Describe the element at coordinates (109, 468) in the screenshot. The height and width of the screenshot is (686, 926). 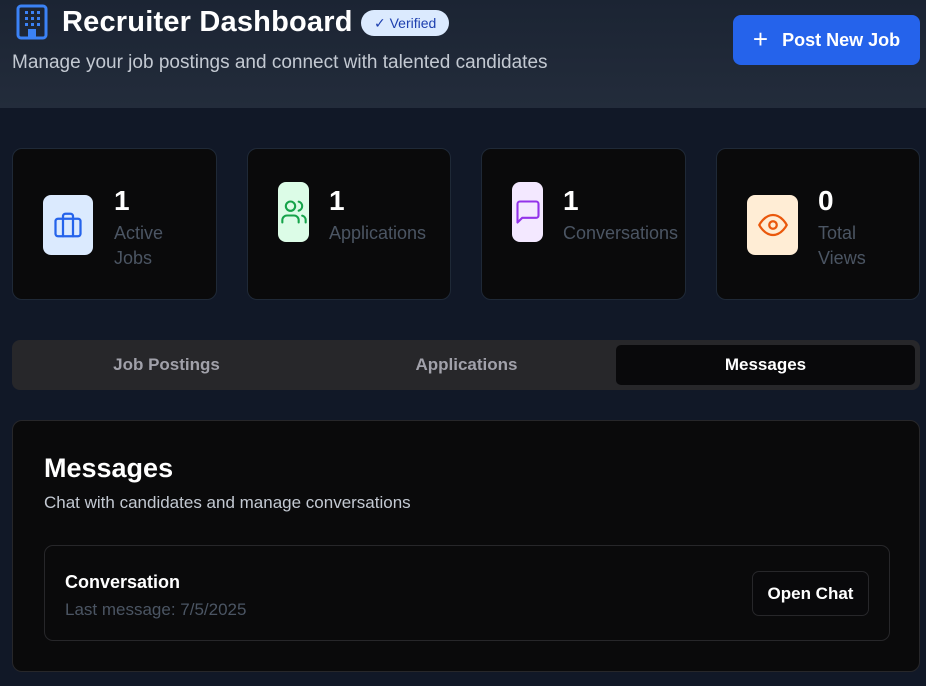
I see `messages-title: Messages` at that location.